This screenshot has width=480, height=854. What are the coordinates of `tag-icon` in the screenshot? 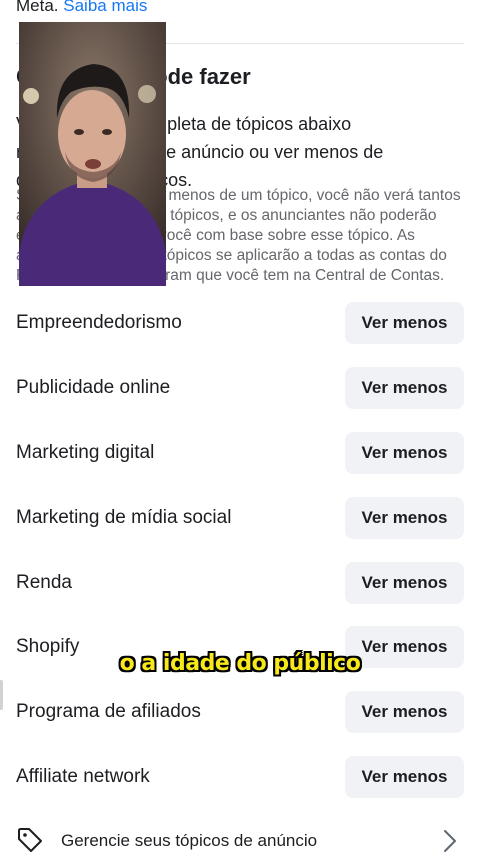 It's located at (30, 840).